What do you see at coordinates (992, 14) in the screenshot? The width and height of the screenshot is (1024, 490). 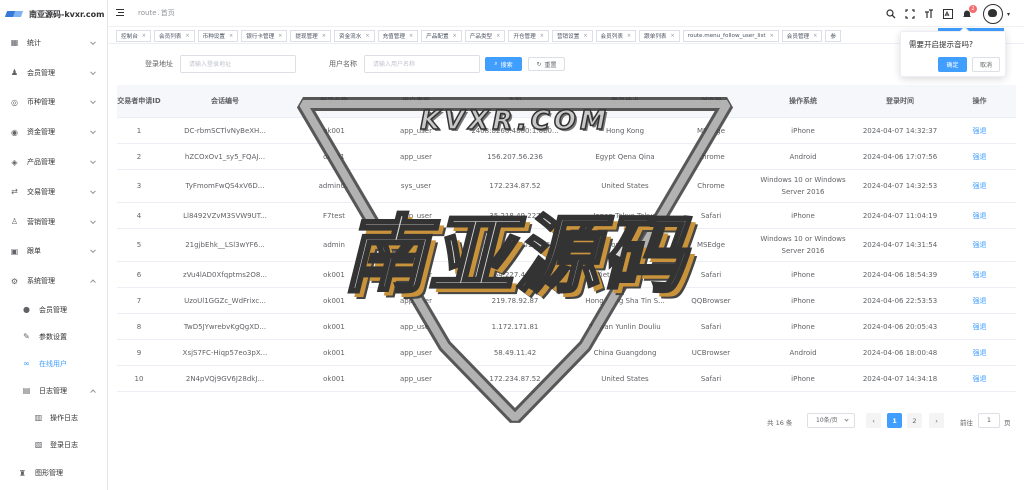 I see `avatar` at bounding box center [992, 14].